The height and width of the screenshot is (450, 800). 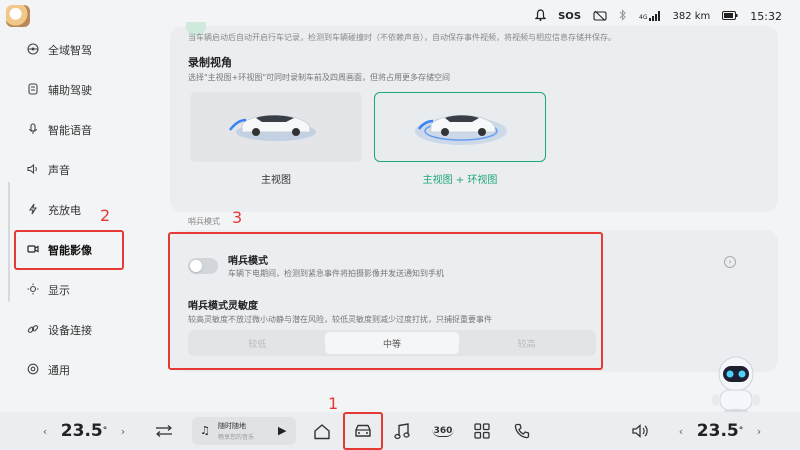 I want to click on annotation-number-2: 2, so click(x=105, y=215).